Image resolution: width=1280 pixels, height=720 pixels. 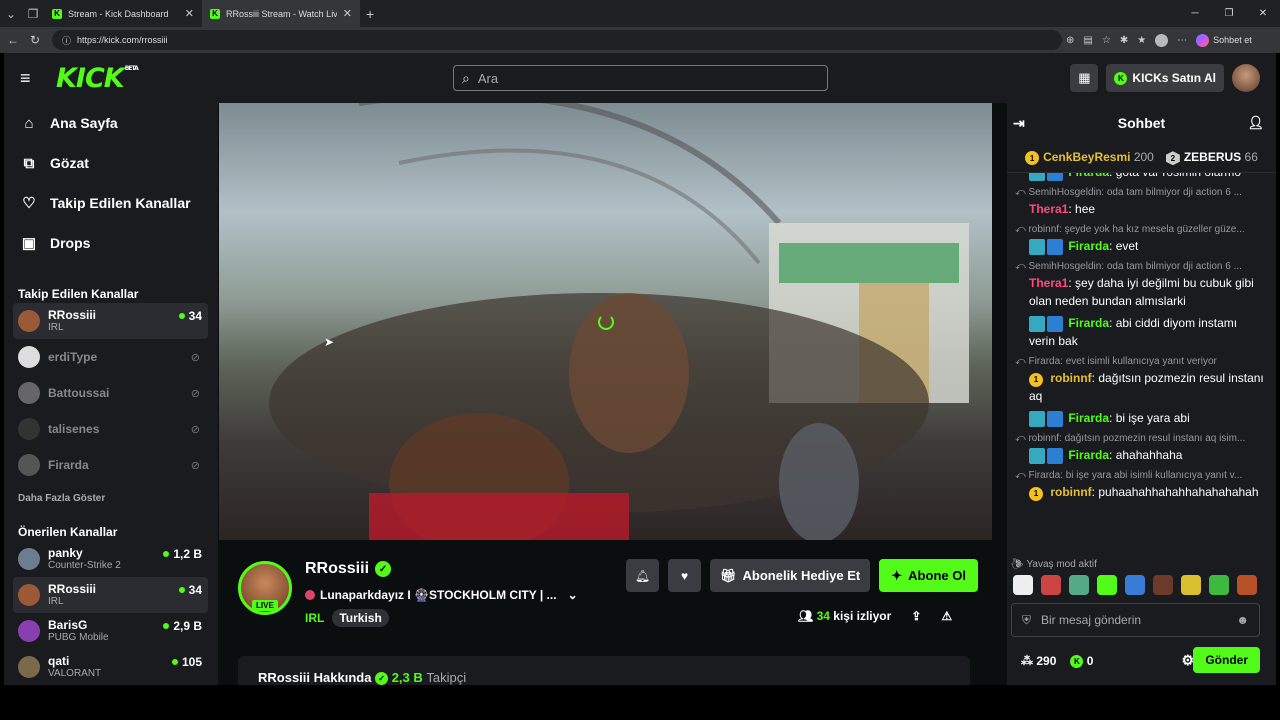 What do you see at coordinates (111, 498) in the screenshot?
I see `show-more-link: Daha Fazla Göster` at bounding box center [111, 498].